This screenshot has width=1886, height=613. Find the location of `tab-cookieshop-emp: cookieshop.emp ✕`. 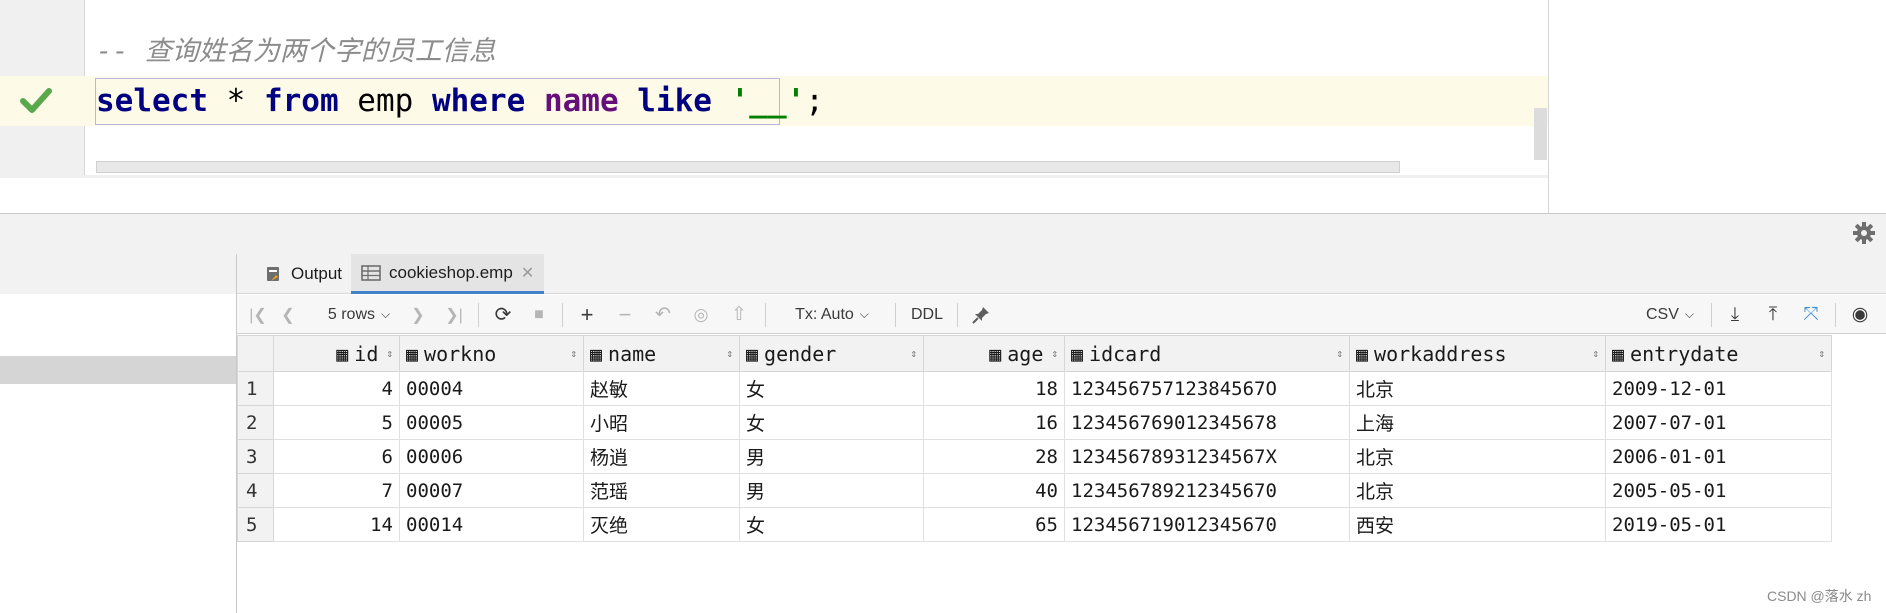

tab-cookieshop-emp: cookieshop.emp ✕ is located at coordinates (448, 274).